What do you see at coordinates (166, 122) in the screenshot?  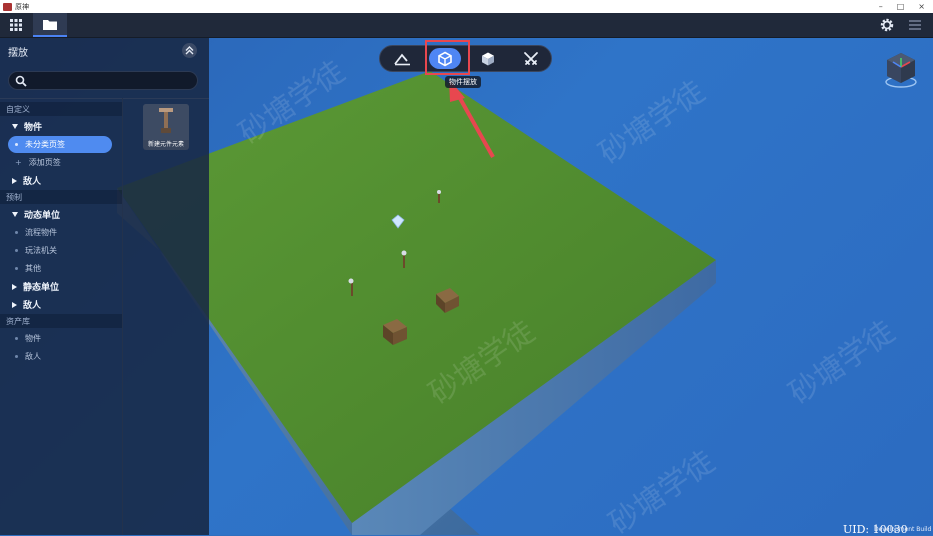 I see `element-thumbnail` at bounding box center [166, 122].